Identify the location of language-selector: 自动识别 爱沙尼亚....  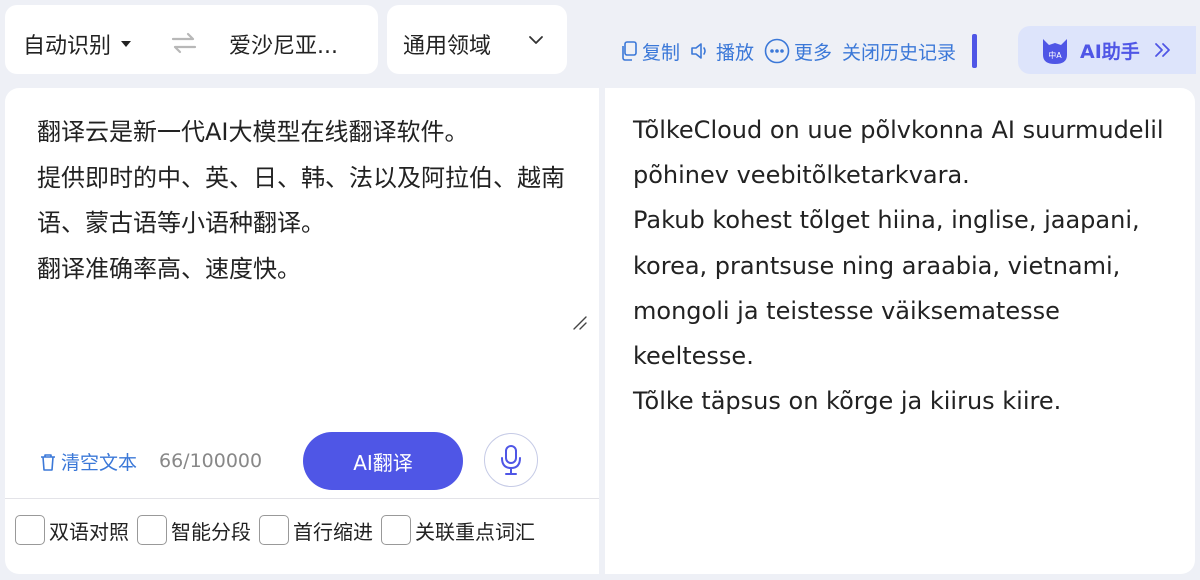
(191, 39).